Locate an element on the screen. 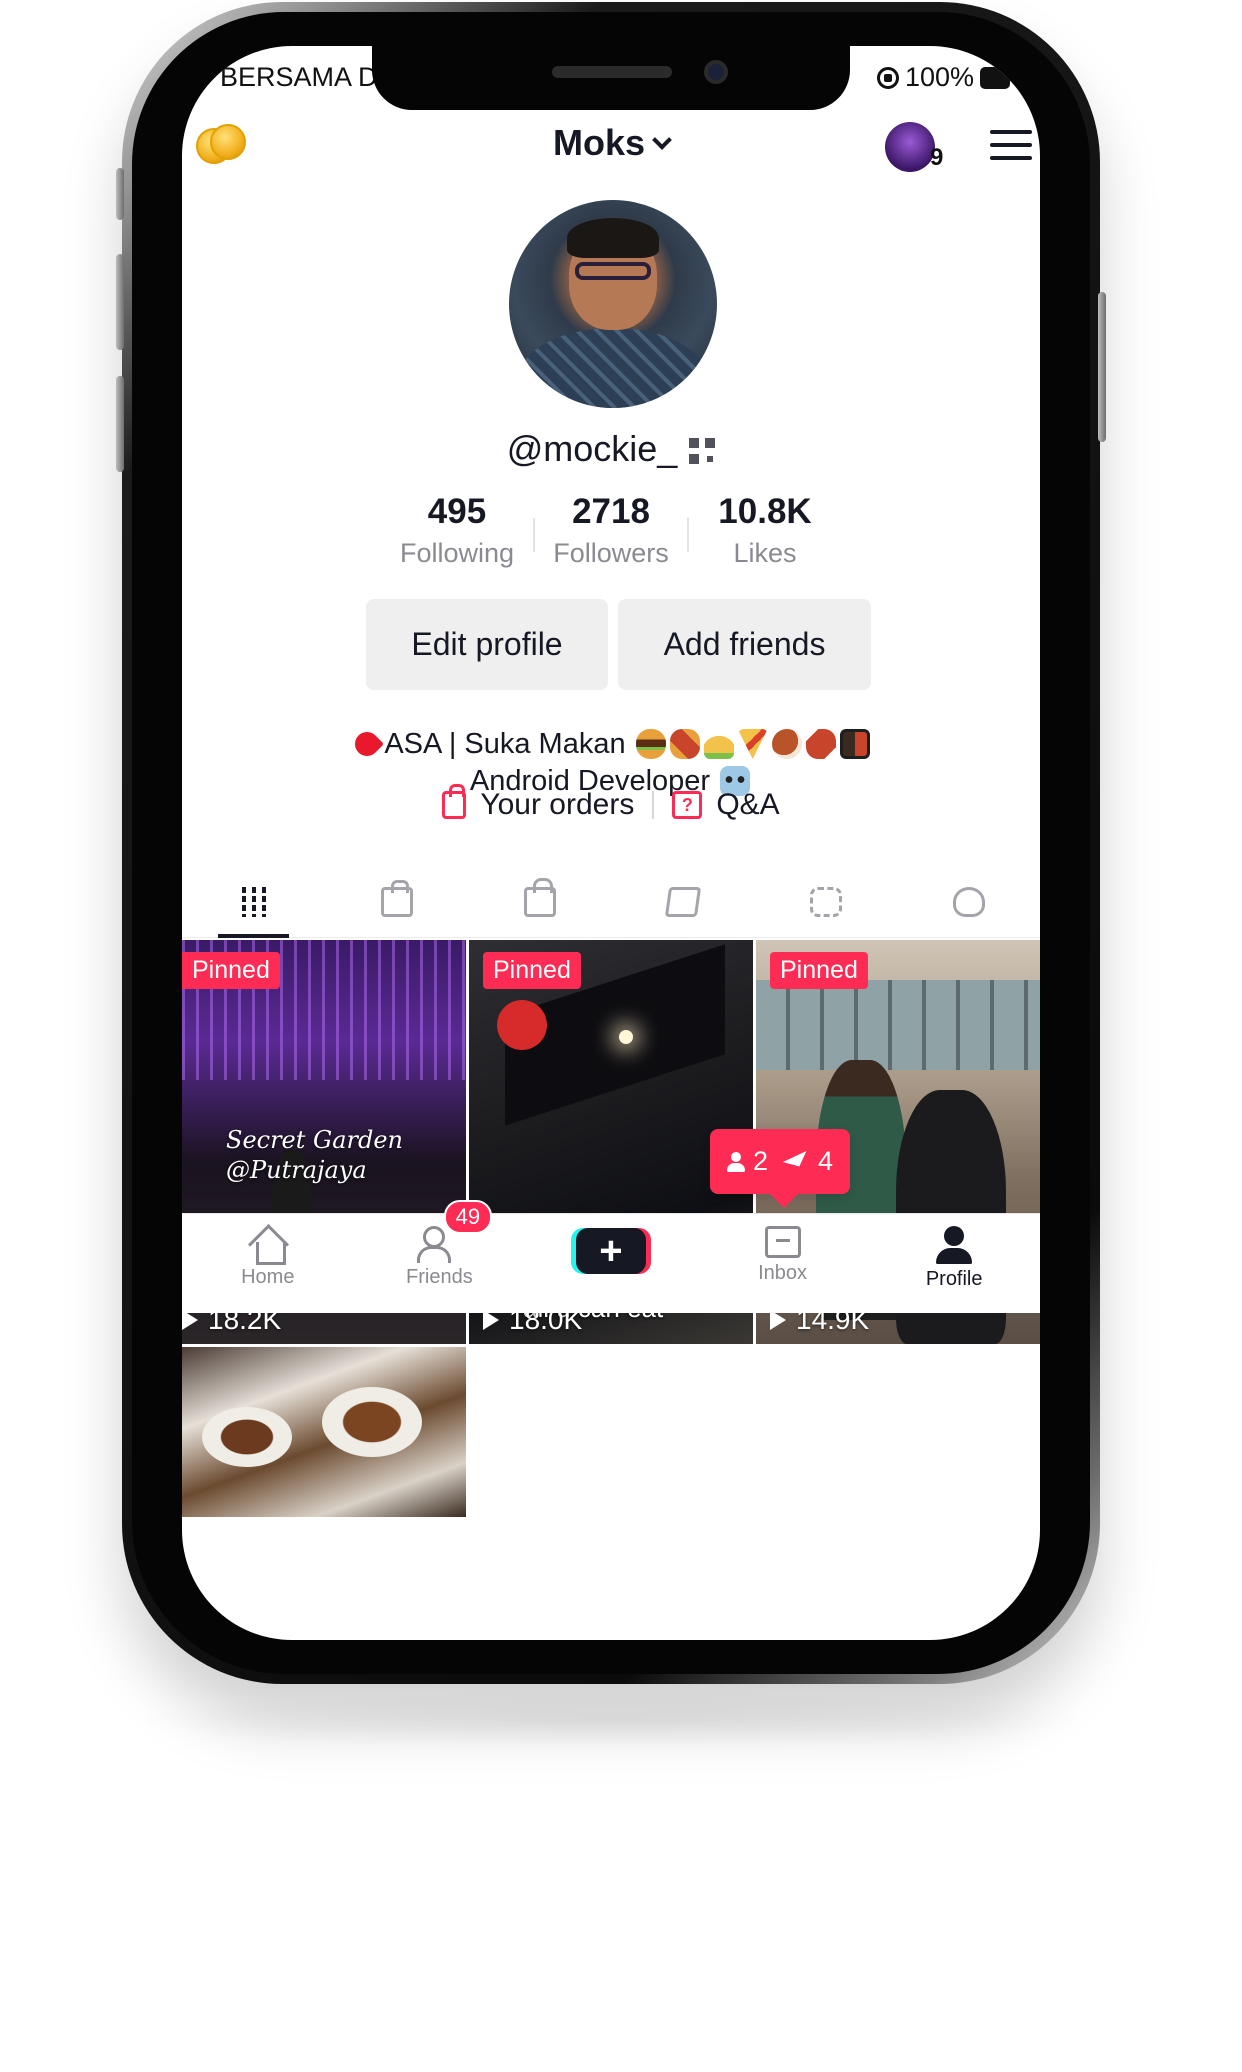 The width and height of the screenshot is (1242, 2072). your-orders-link: Your orders is located at coordinates (538, 803).